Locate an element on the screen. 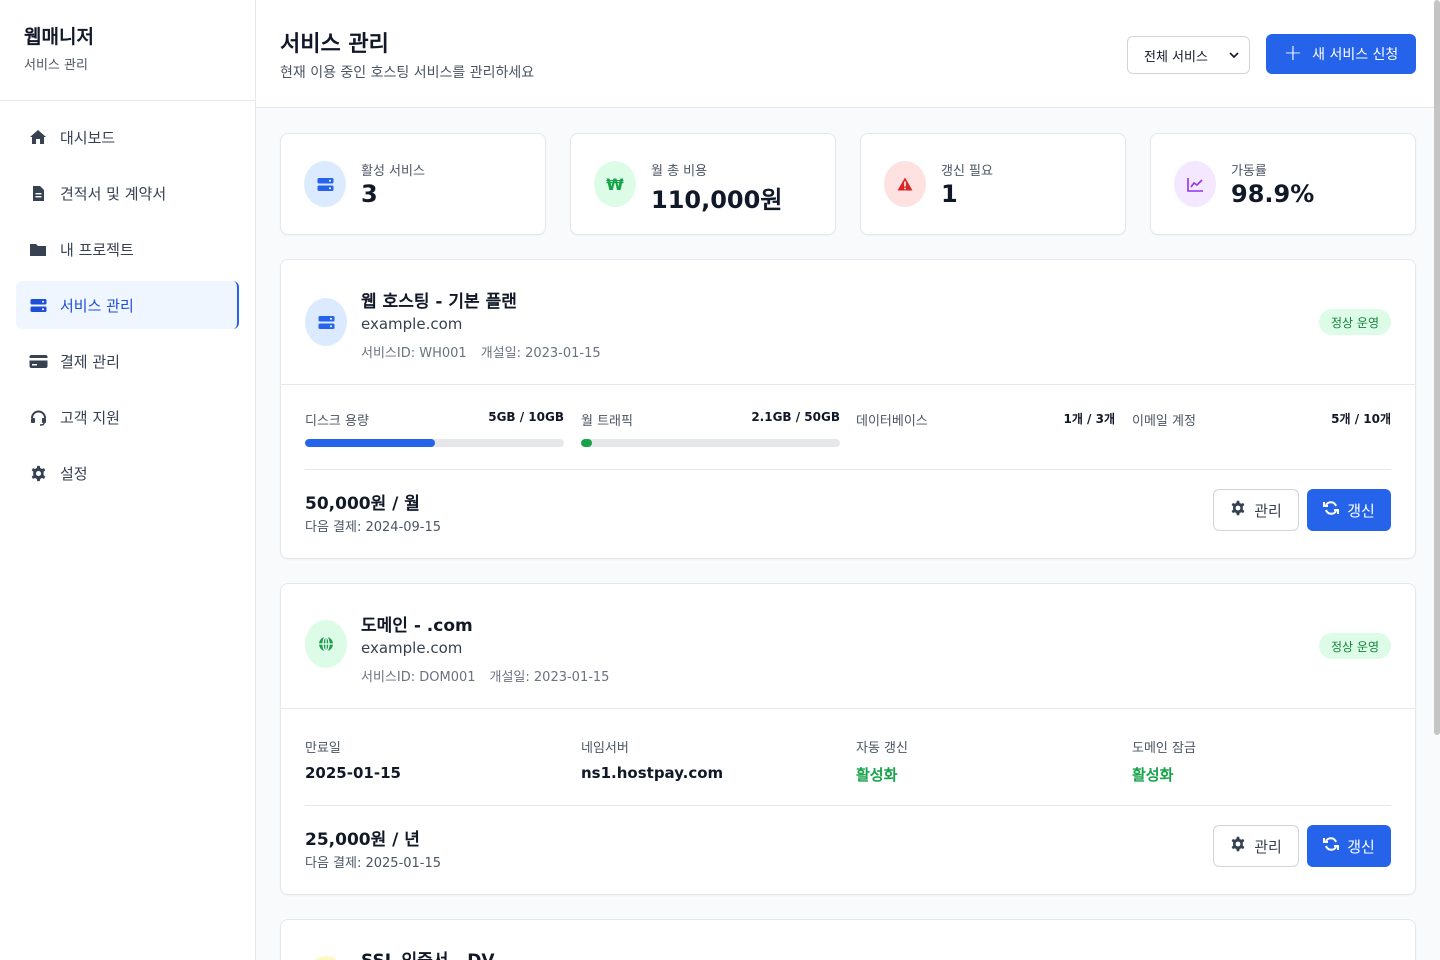 This screenshot has width=1440, height=960. service-filter-select: 전체 서비스 is located at coordinates (1188, 55).